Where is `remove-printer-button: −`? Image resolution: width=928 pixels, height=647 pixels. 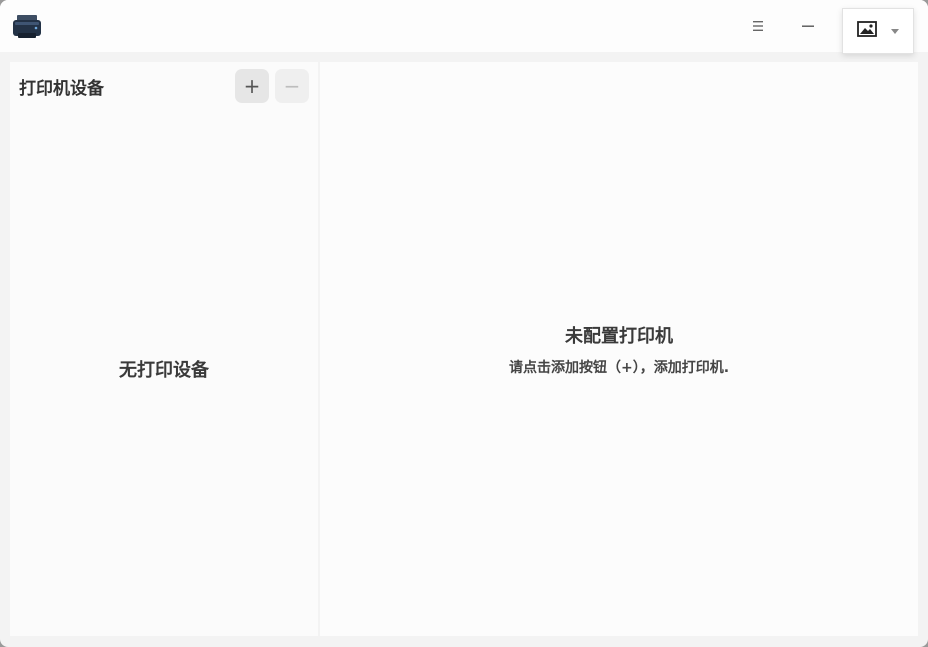 remove-printer-button: − is located at coordinates (292, 86).